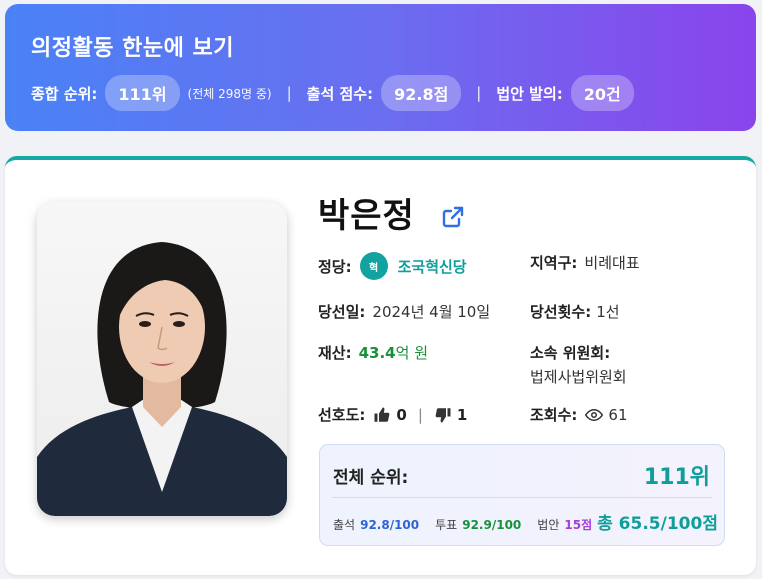 The height and width of the screenshot is (579, 762). I want to click on rank-box-divider, so click(522, 497).